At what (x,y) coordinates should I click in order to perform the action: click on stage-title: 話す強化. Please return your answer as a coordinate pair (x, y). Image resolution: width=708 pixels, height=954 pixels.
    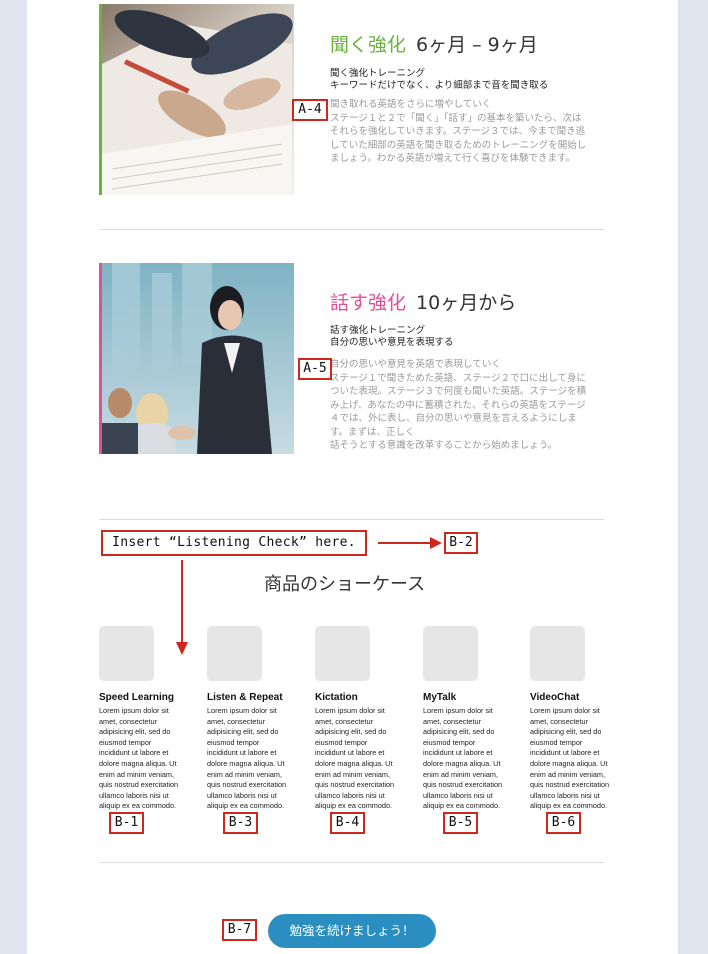
    Looking at the image, I should click on (368, 303).